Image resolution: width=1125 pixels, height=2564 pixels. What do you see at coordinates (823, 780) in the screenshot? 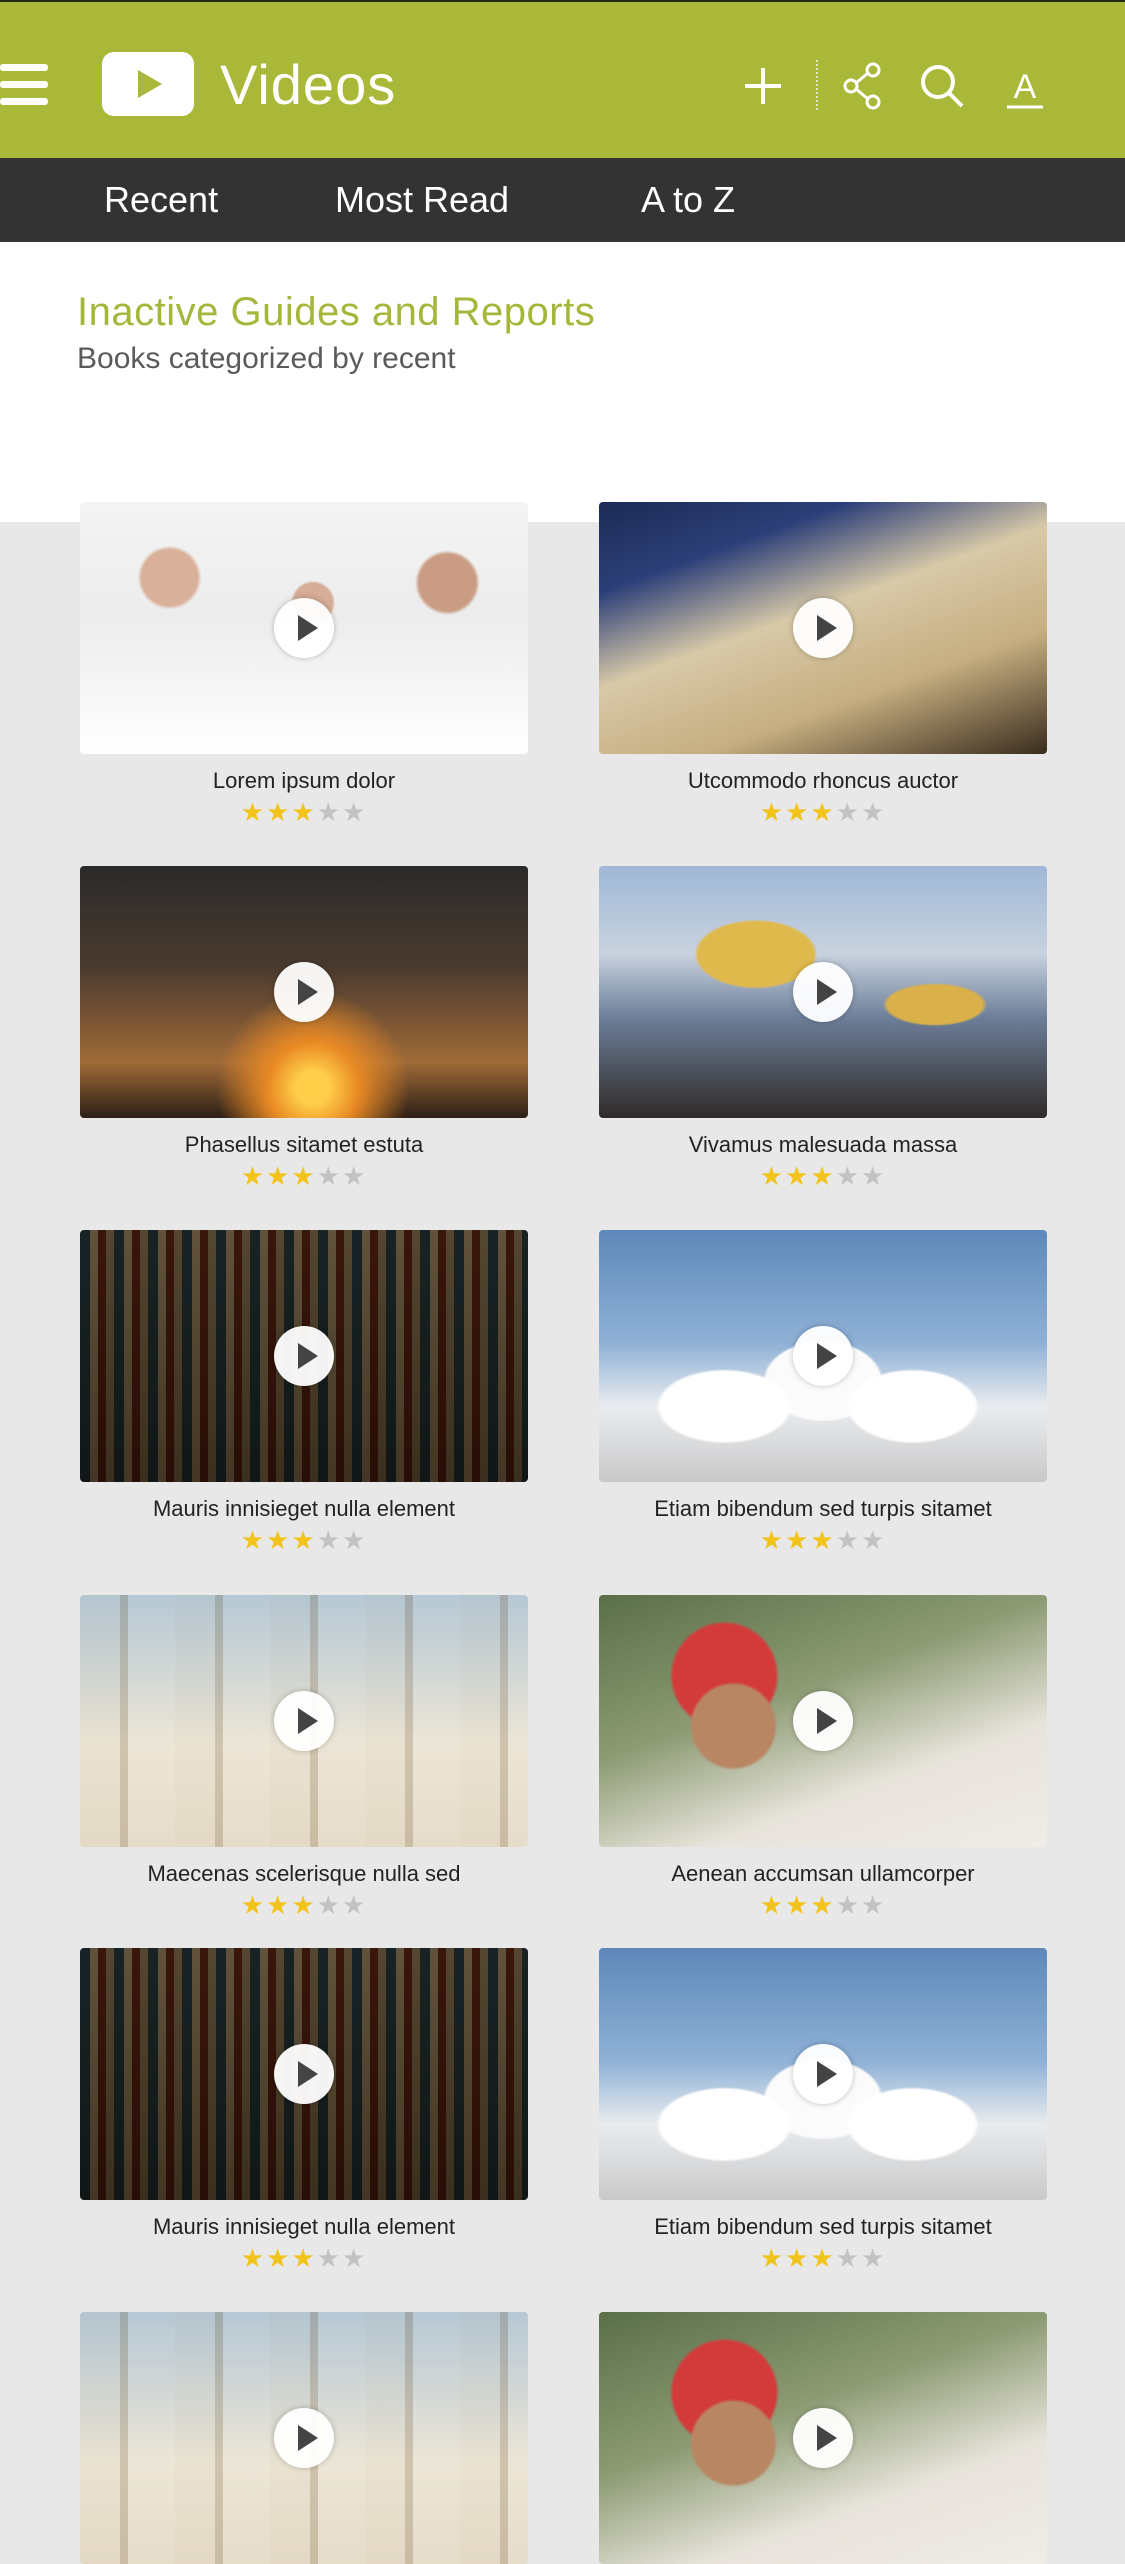
I see `video-title: Utcommodo rhoncus auctor` at bounding box center [823, 780].